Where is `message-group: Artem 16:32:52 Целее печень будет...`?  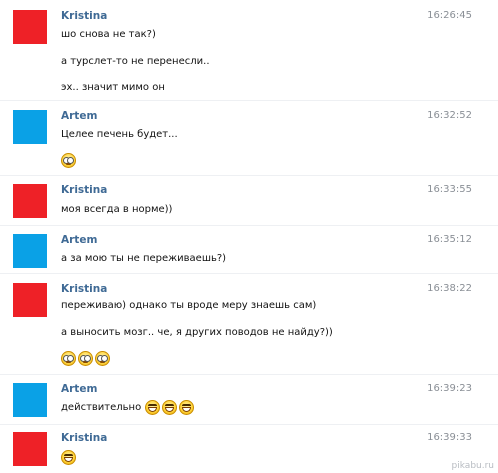
message-group: Artem 16:32:52 Целее печень будет... is located at coordinates (249, 141).